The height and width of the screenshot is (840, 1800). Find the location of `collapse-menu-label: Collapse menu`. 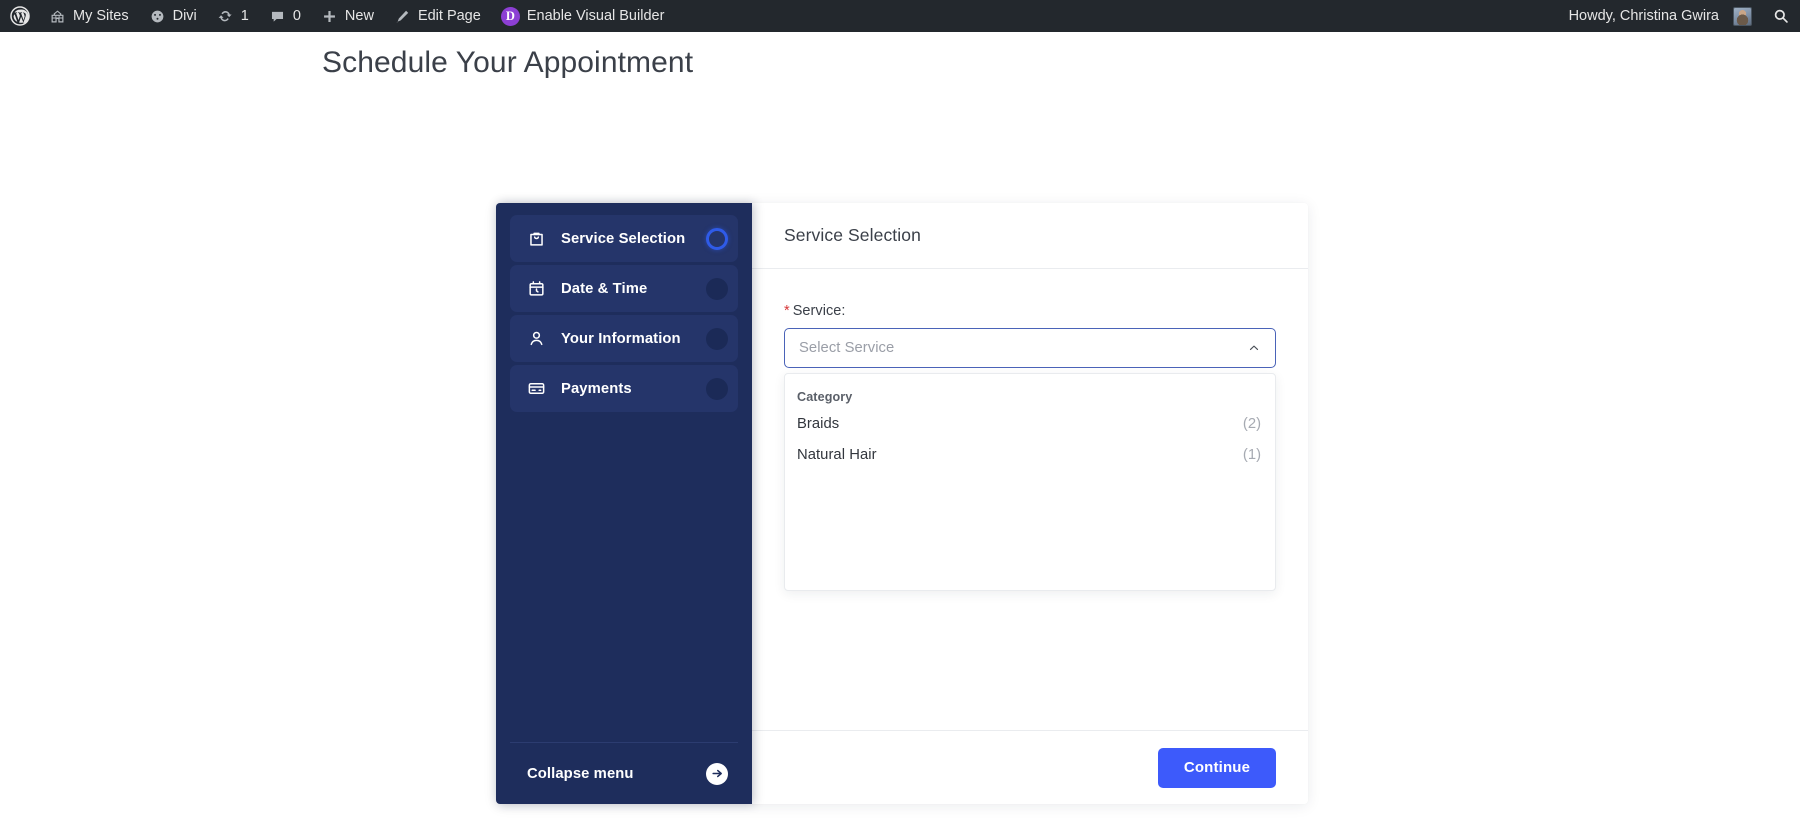

collapse-menu-label: Collapse menu is located at coordinates (580, 773).